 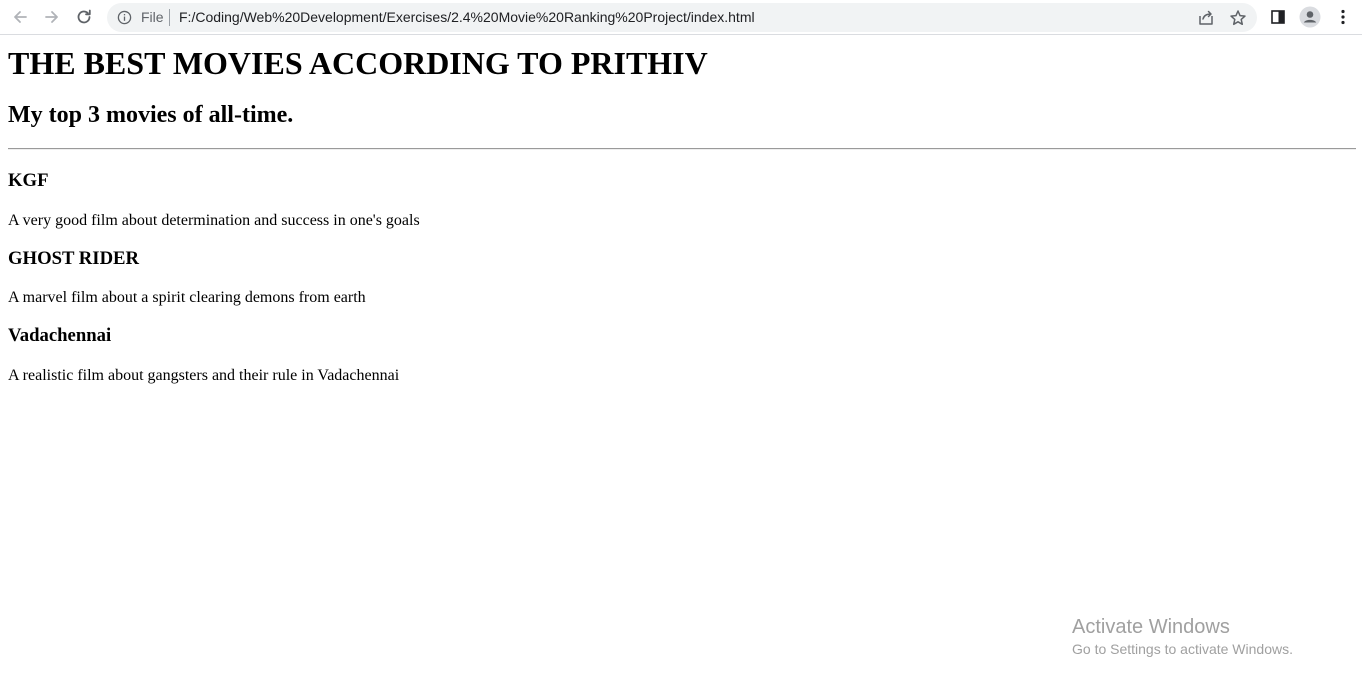 I want to click on back-button, so click(x=20, y=17).